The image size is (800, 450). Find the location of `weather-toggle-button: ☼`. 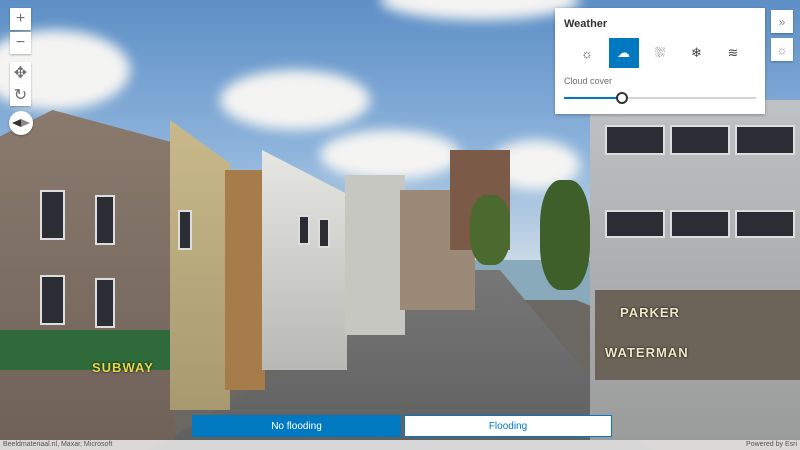

weather-toggle-button: ☼ is located at coordinates (782, 49).